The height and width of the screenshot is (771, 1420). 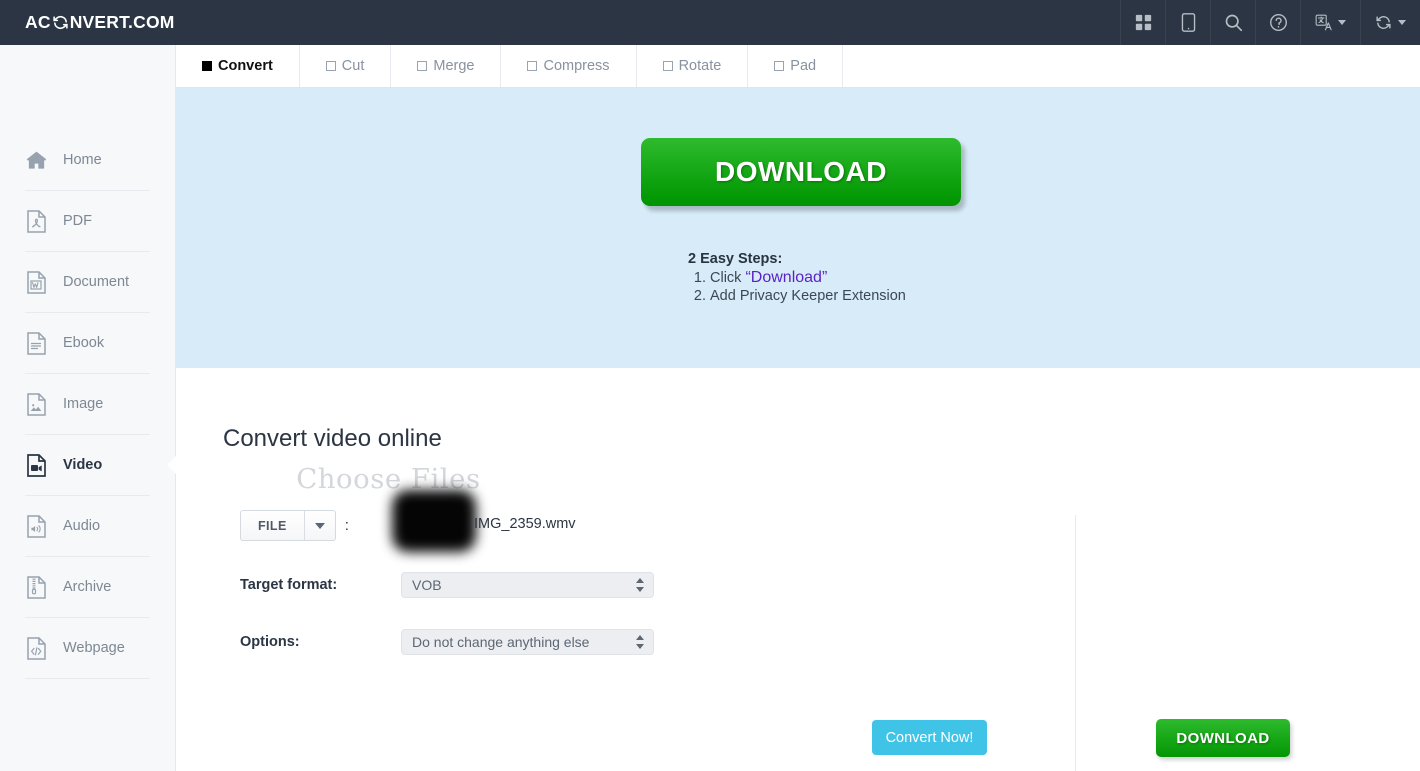 I want to click on options-row: Options: Do not change anything else, so click(x=447, y=642).